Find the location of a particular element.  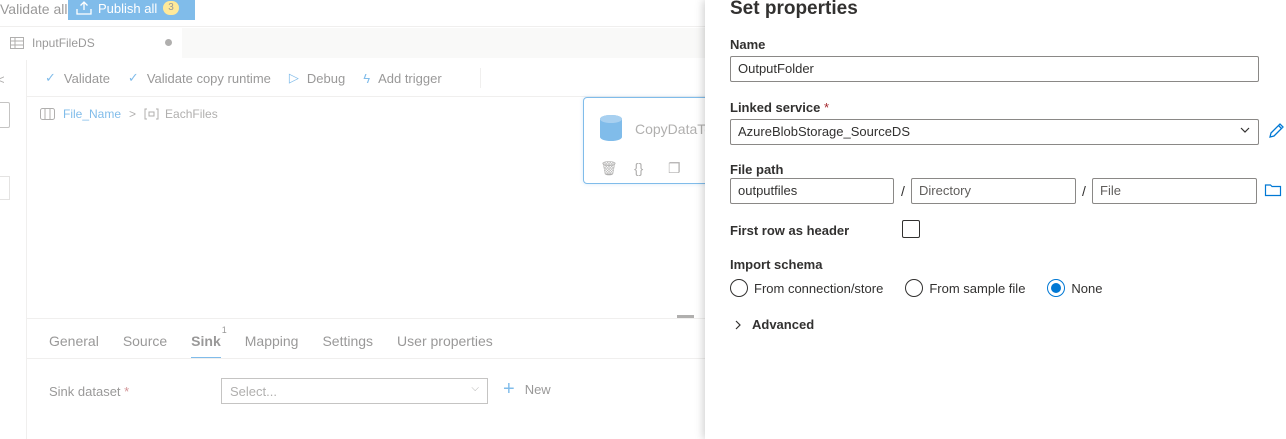

unsaved-dot-icon is located at coordinates (168, 42).